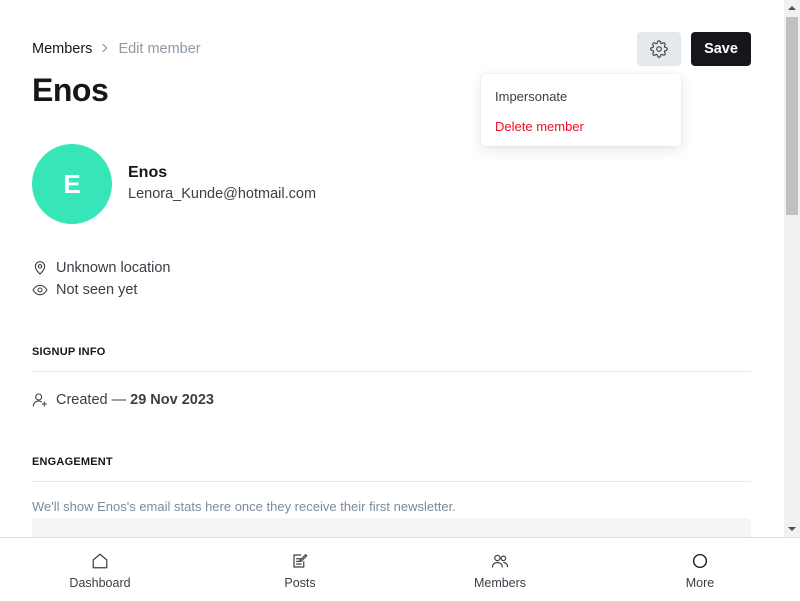 This screenshot has width=800, height=601. Describe the element at coordinates (391, 527) in the screenshot. I see `engagement-stats-panel` at that location.